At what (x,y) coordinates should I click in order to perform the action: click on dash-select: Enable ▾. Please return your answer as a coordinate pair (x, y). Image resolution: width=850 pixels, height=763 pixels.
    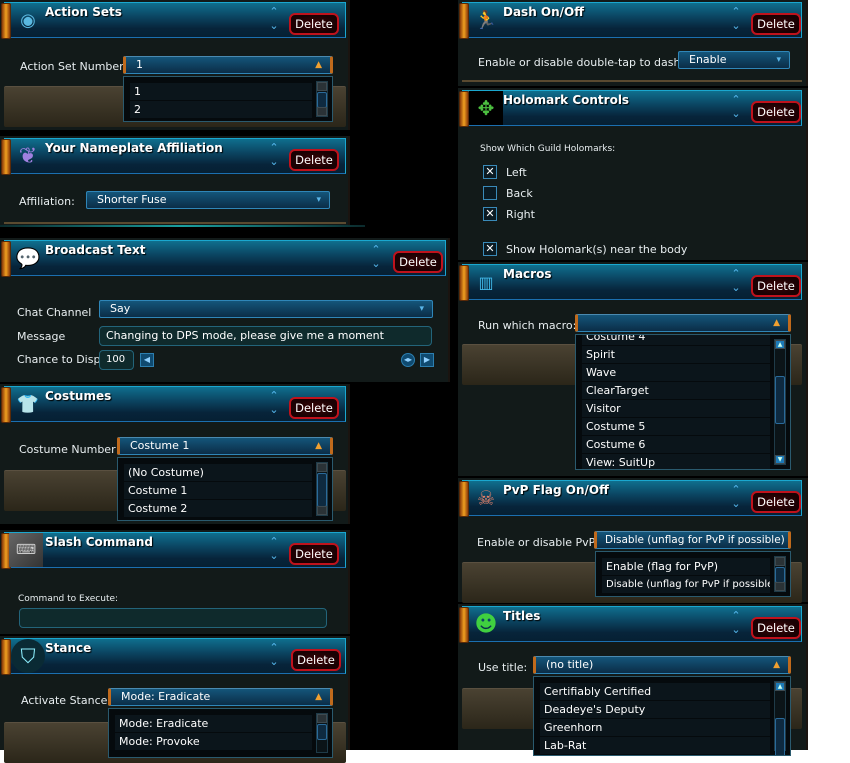
    Looking at the image, I should click on (734, 60).